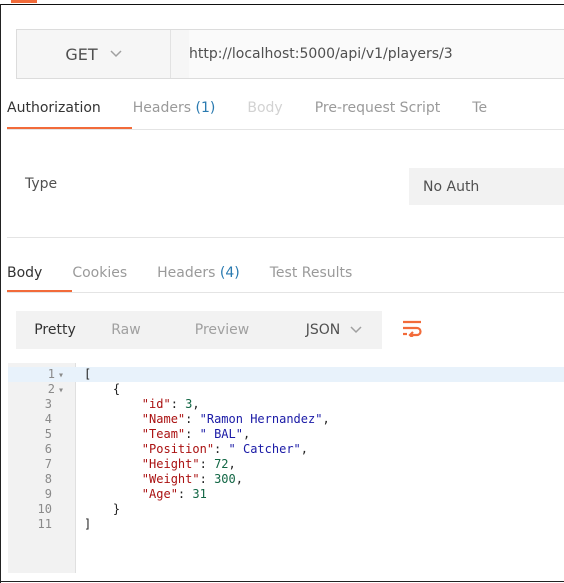  I want to click on code-line: 4 "Name": "Ramon Hernandez",, so click(286, 419).